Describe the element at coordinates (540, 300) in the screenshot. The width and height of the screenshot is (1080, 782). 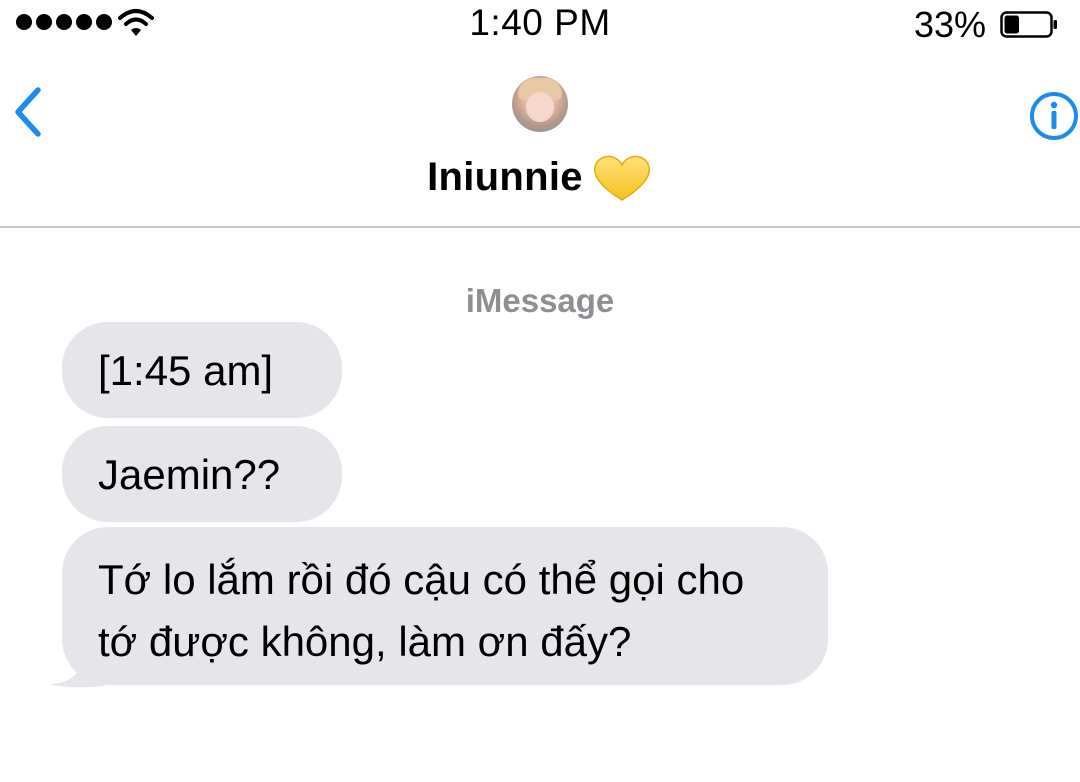
I see `service-label: iMessage` at that location.